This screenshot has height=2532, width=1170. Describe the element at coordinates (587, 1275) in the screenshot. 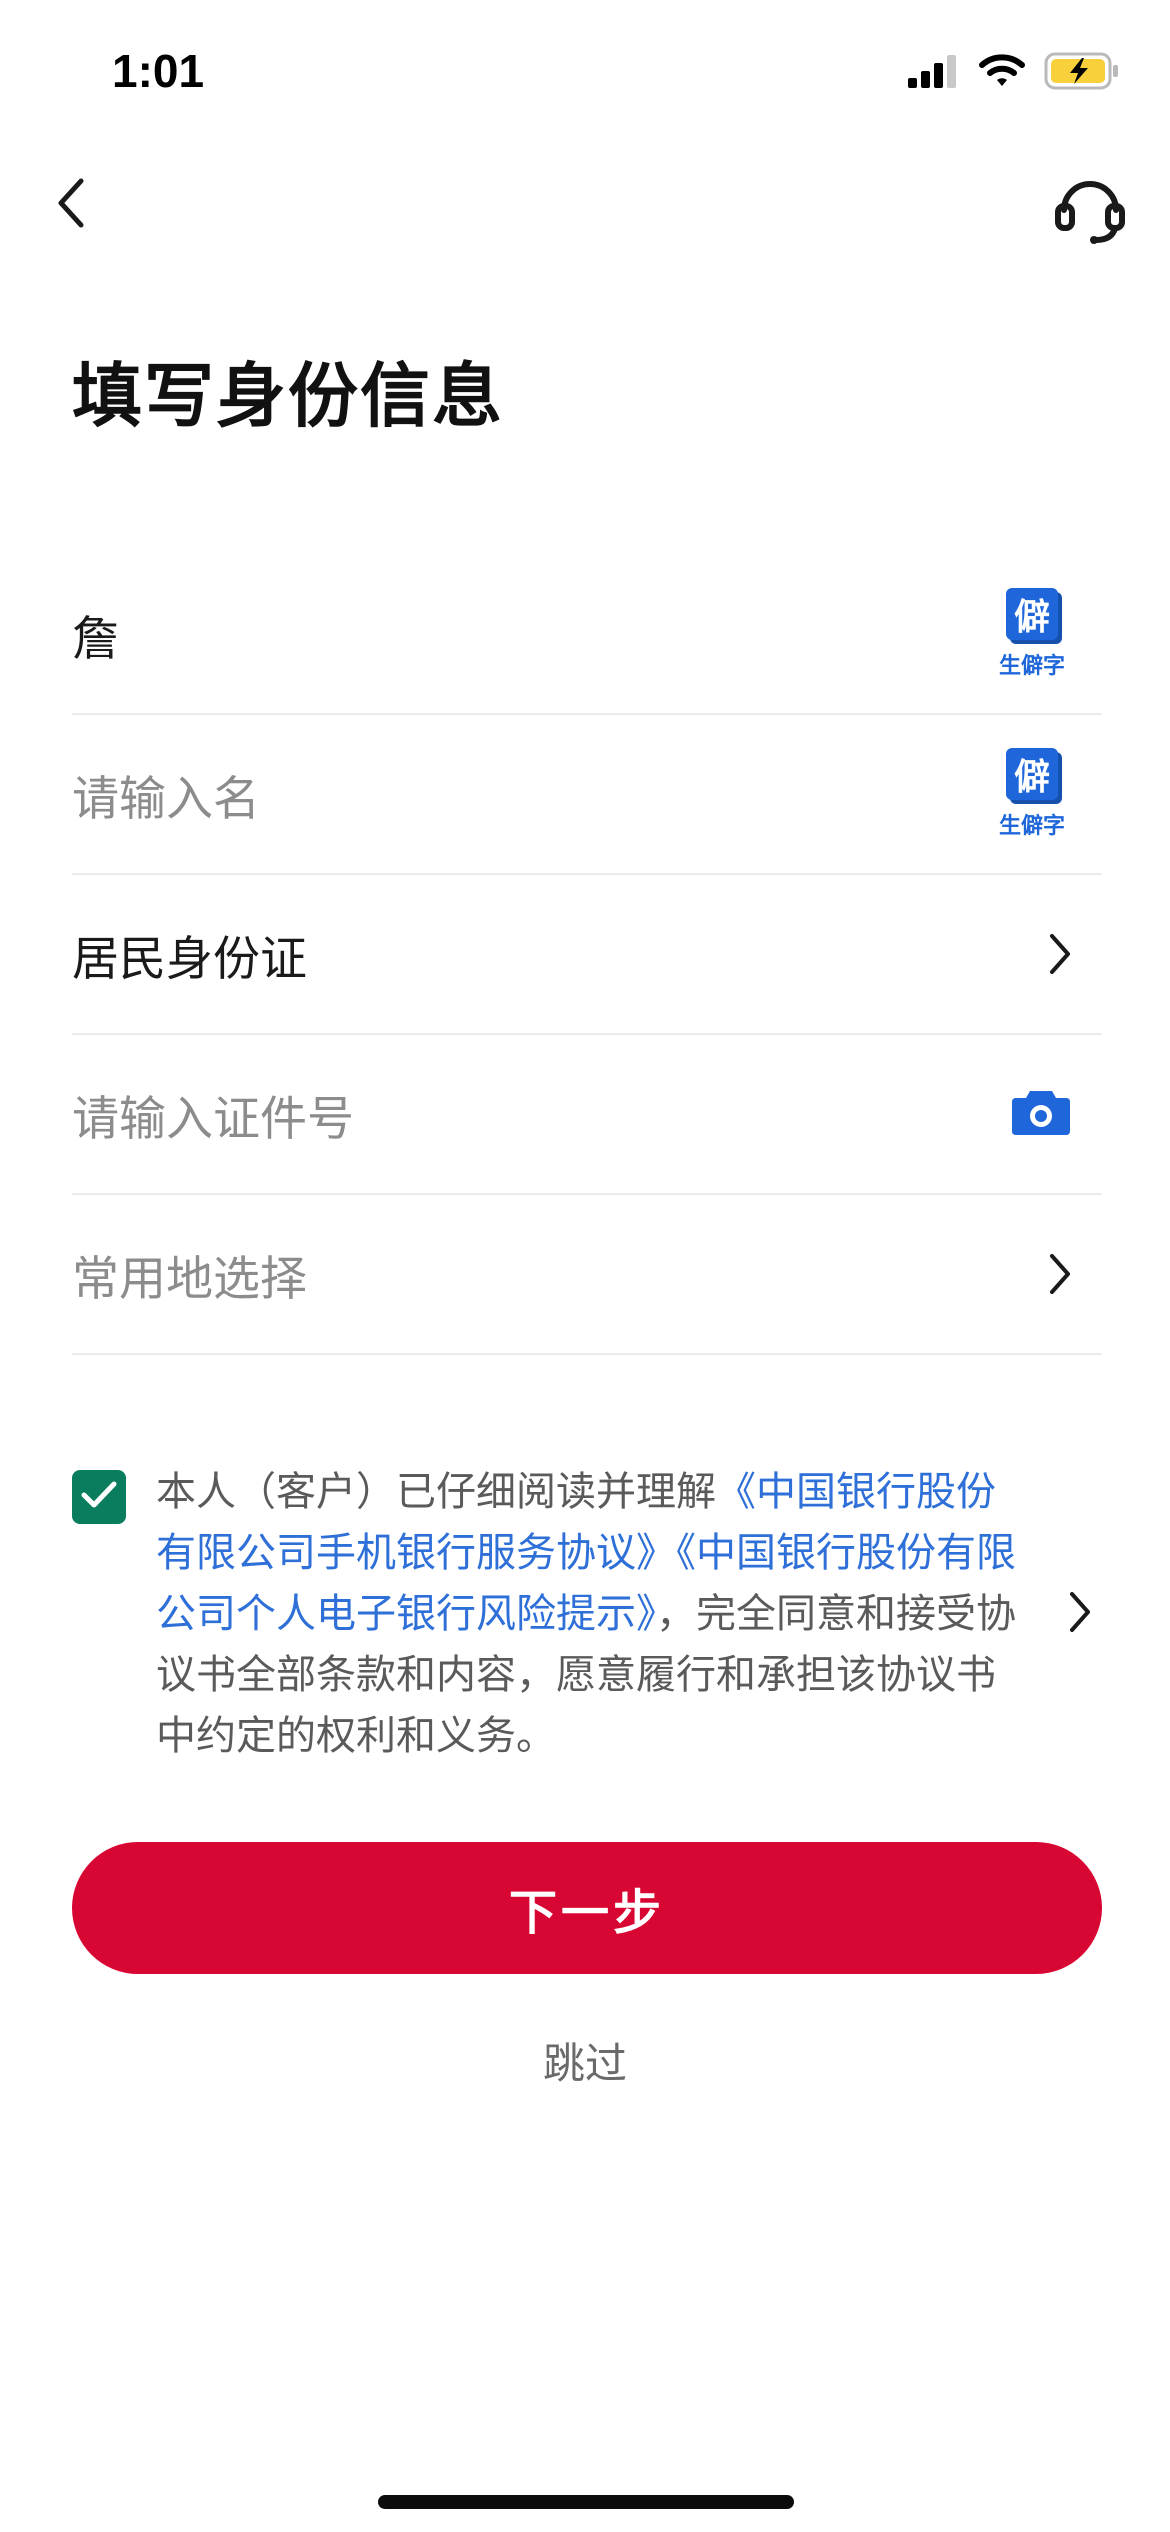

I see `region-selector: 常用地选择` at that location.